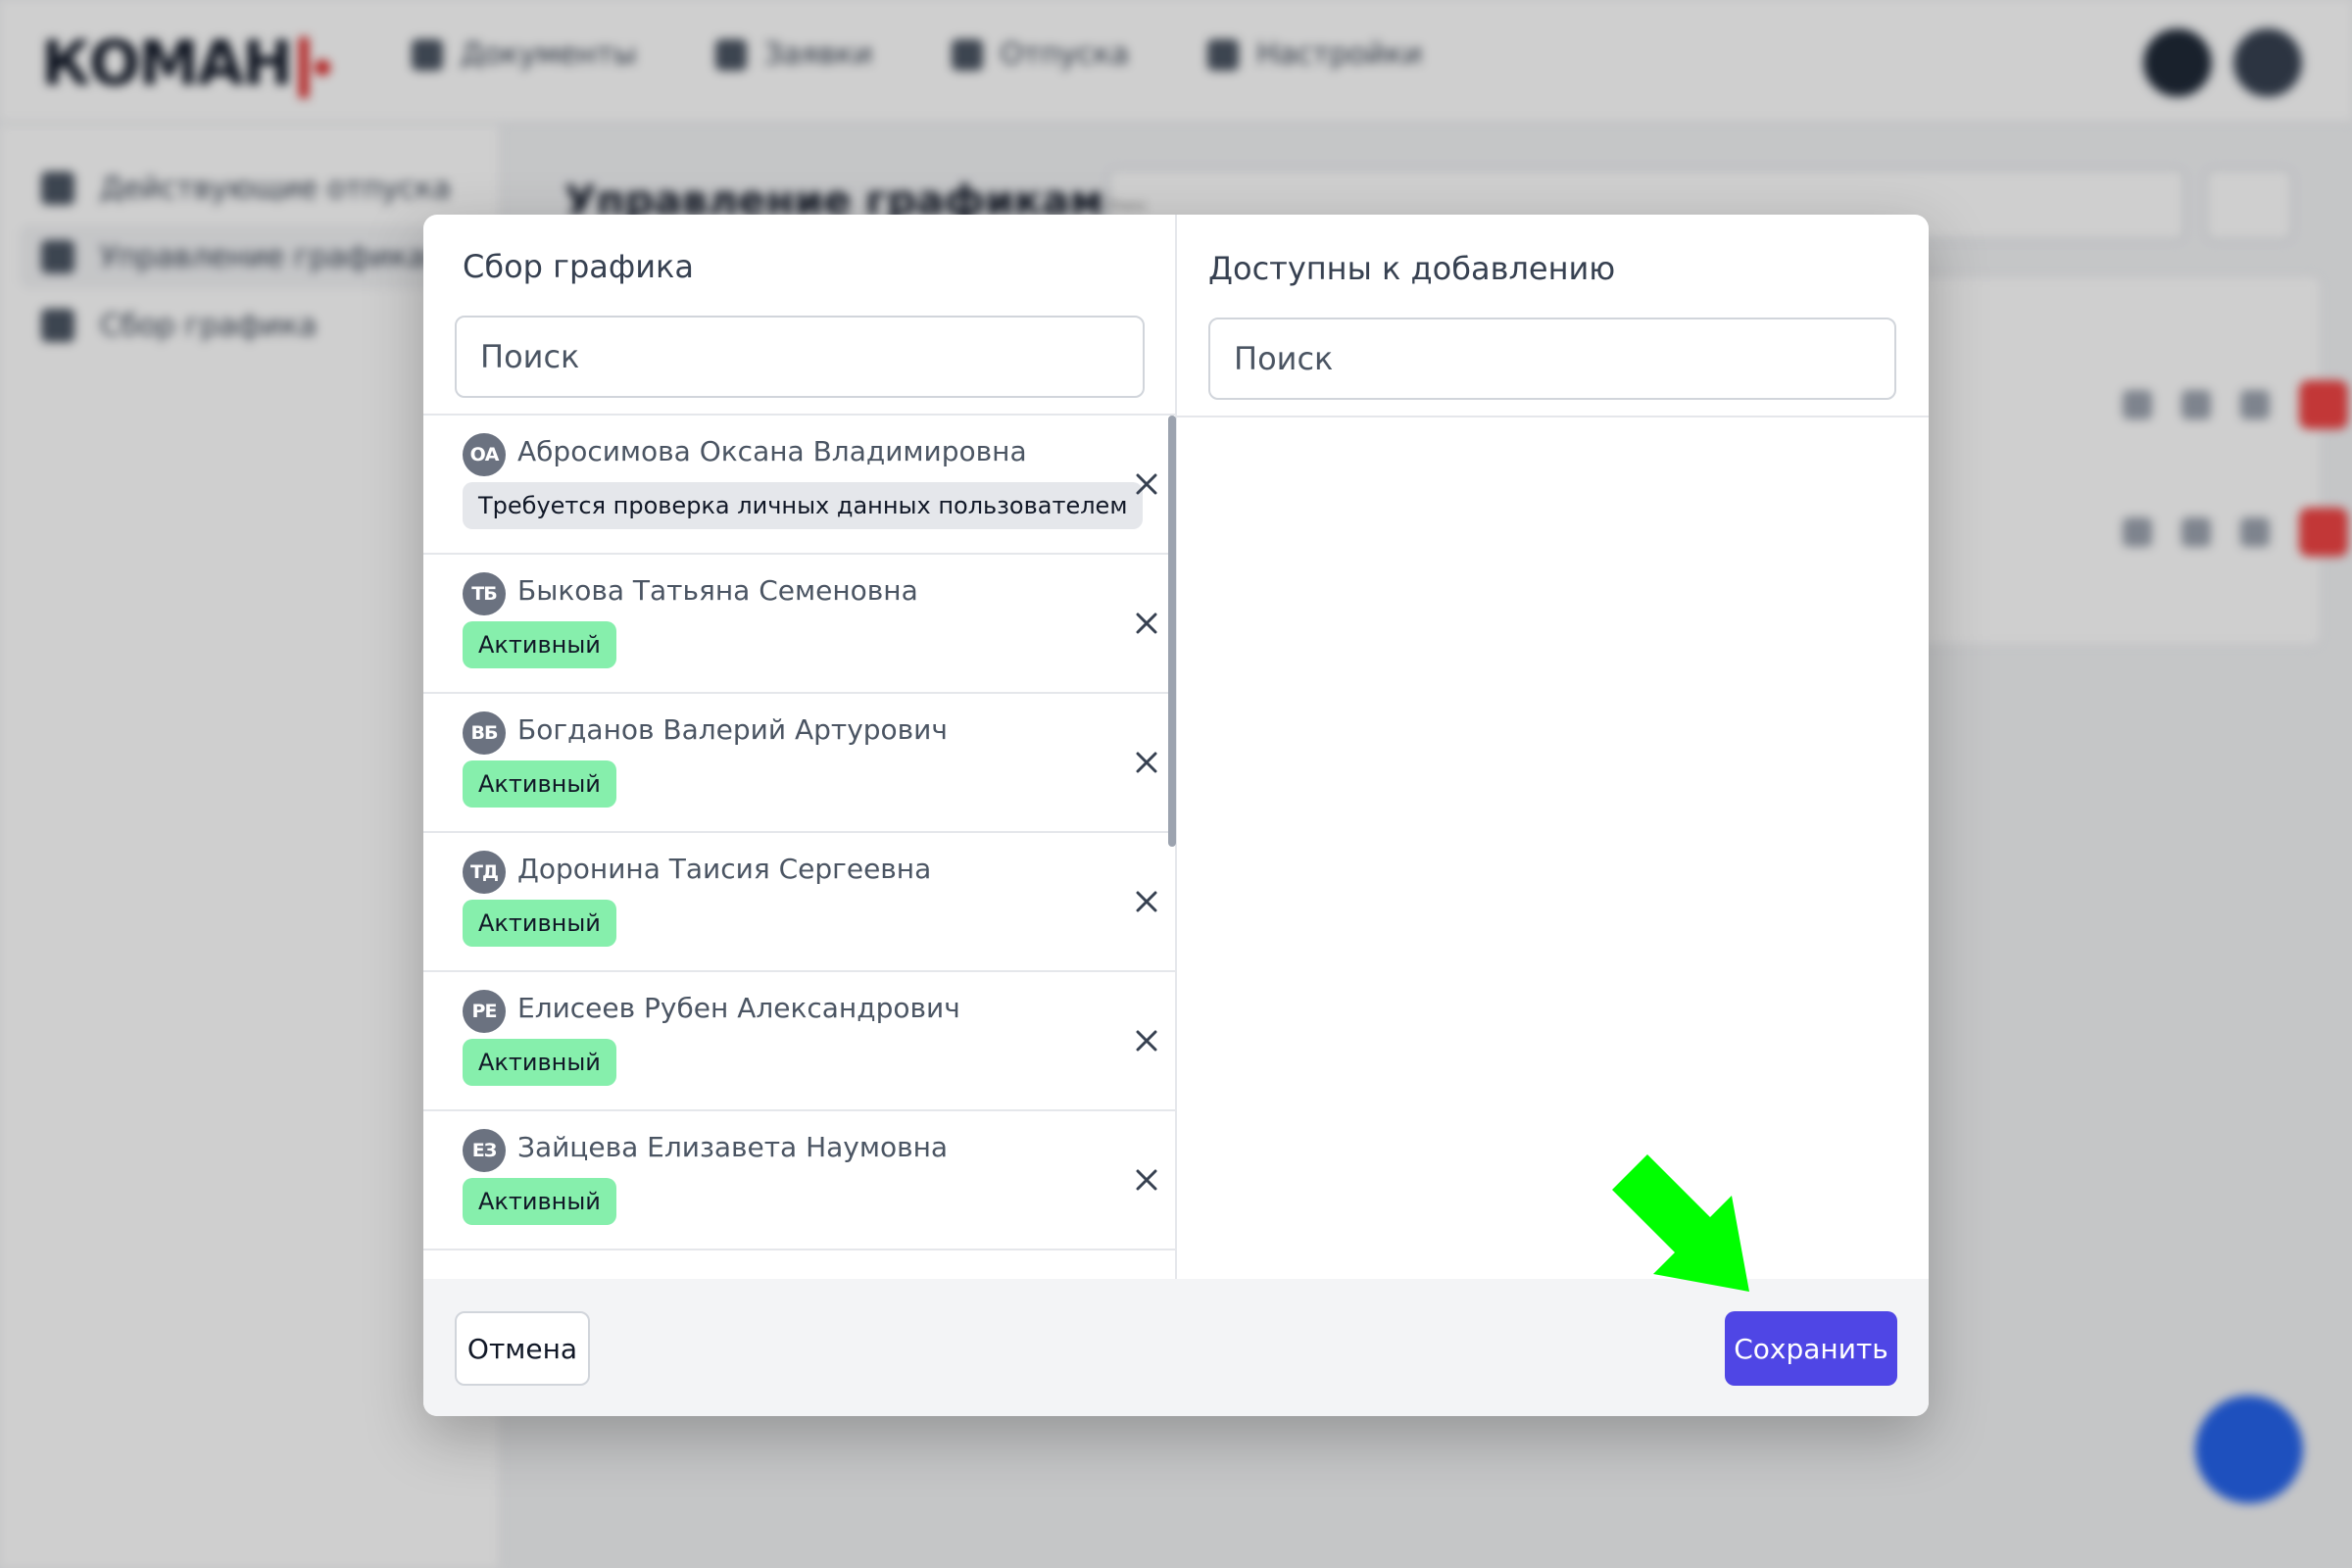 The height and width of the screenshot is (1568, 2352). I want to click on annotation-arrow-icon, so click(1680, 1223).